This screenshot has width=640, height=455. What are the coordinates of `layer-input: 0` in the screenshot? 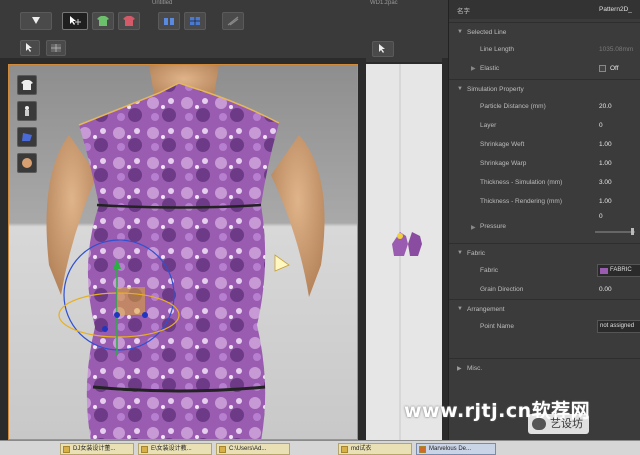 It's located at (601, 125).